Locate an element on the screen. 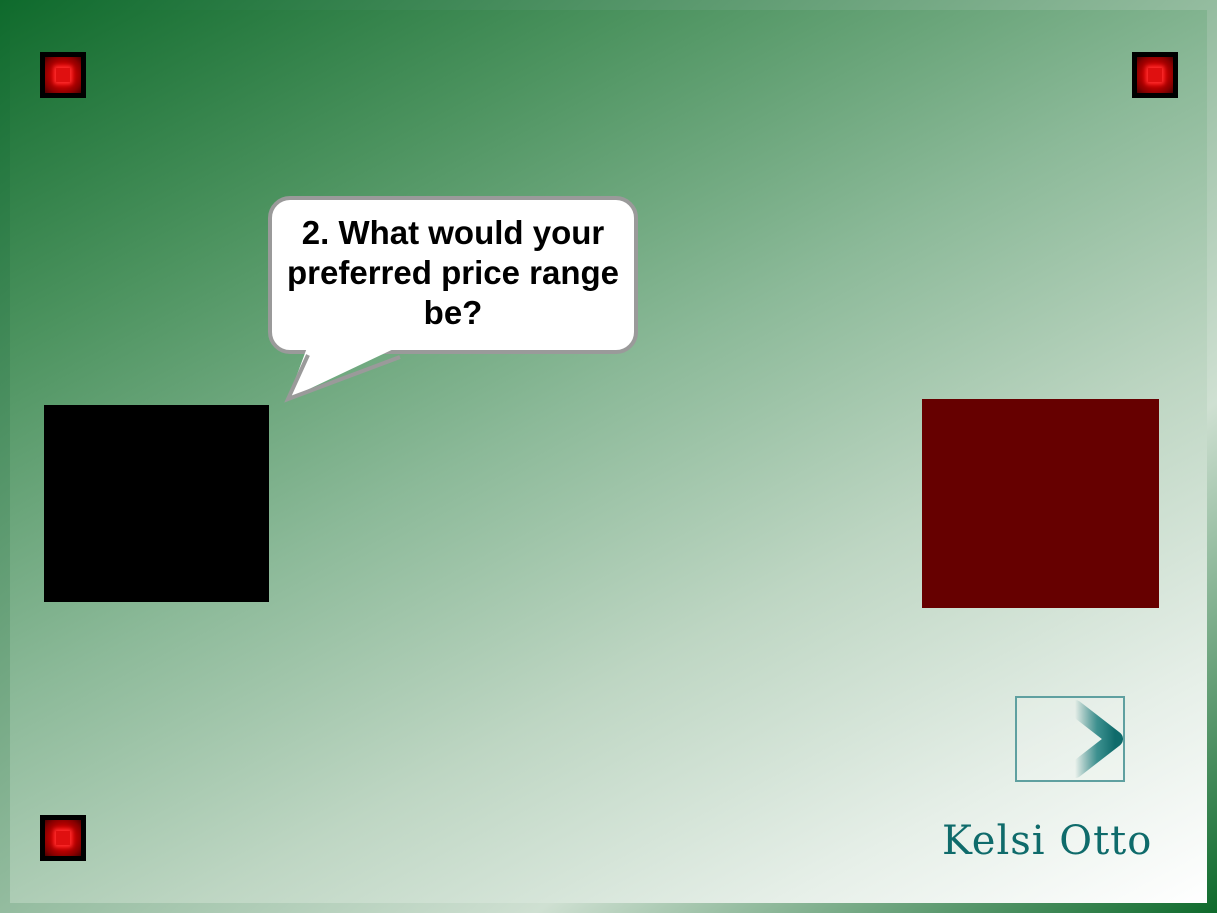 This screenshot has width=1217, height=913. speech-bubble-tail is located at coordinates (343, 374).